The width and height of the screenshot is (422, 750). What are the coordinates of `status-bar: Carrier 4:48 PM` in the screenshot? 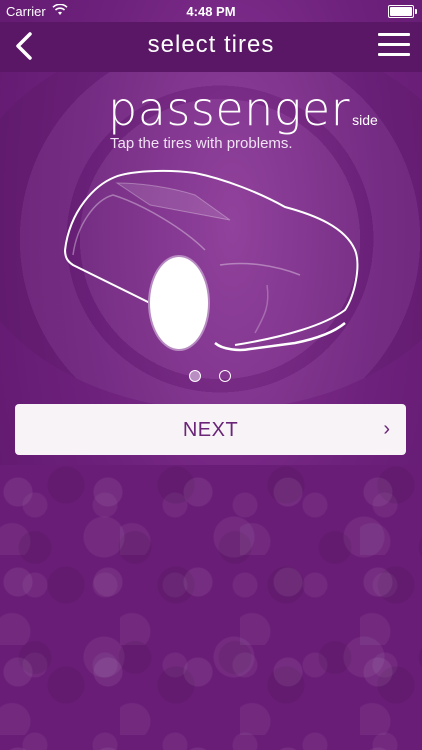 It's located at (211, 11).